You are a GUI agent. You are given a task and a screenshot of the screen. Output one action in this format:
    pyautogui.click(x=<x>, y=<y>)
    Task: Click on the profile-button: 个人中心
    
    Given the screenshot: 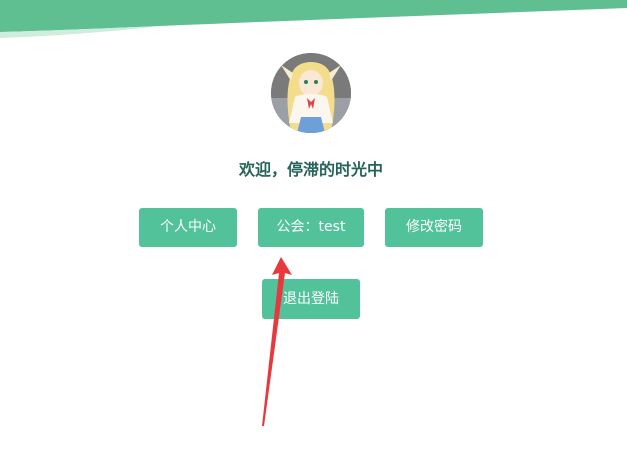 What is the action you would take?
    pyautogui.click(x=188, y=227)
    